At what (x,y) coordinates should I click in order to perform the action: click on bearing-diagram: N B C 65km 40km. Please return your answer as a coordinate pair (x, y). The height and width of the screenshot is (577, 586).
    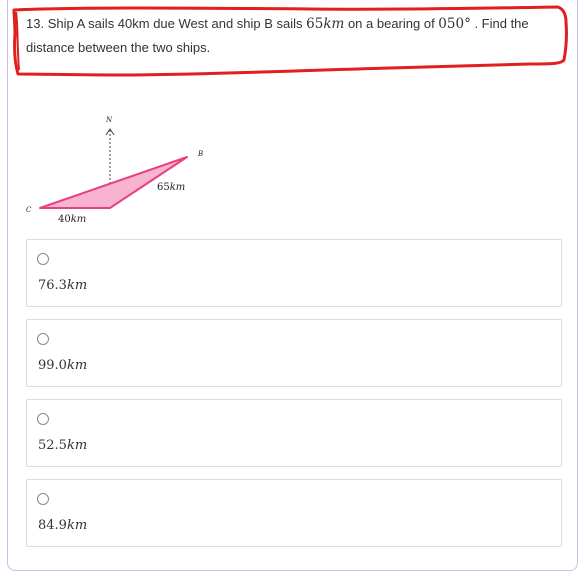
    Looking at the image, I should click on (114, 170).